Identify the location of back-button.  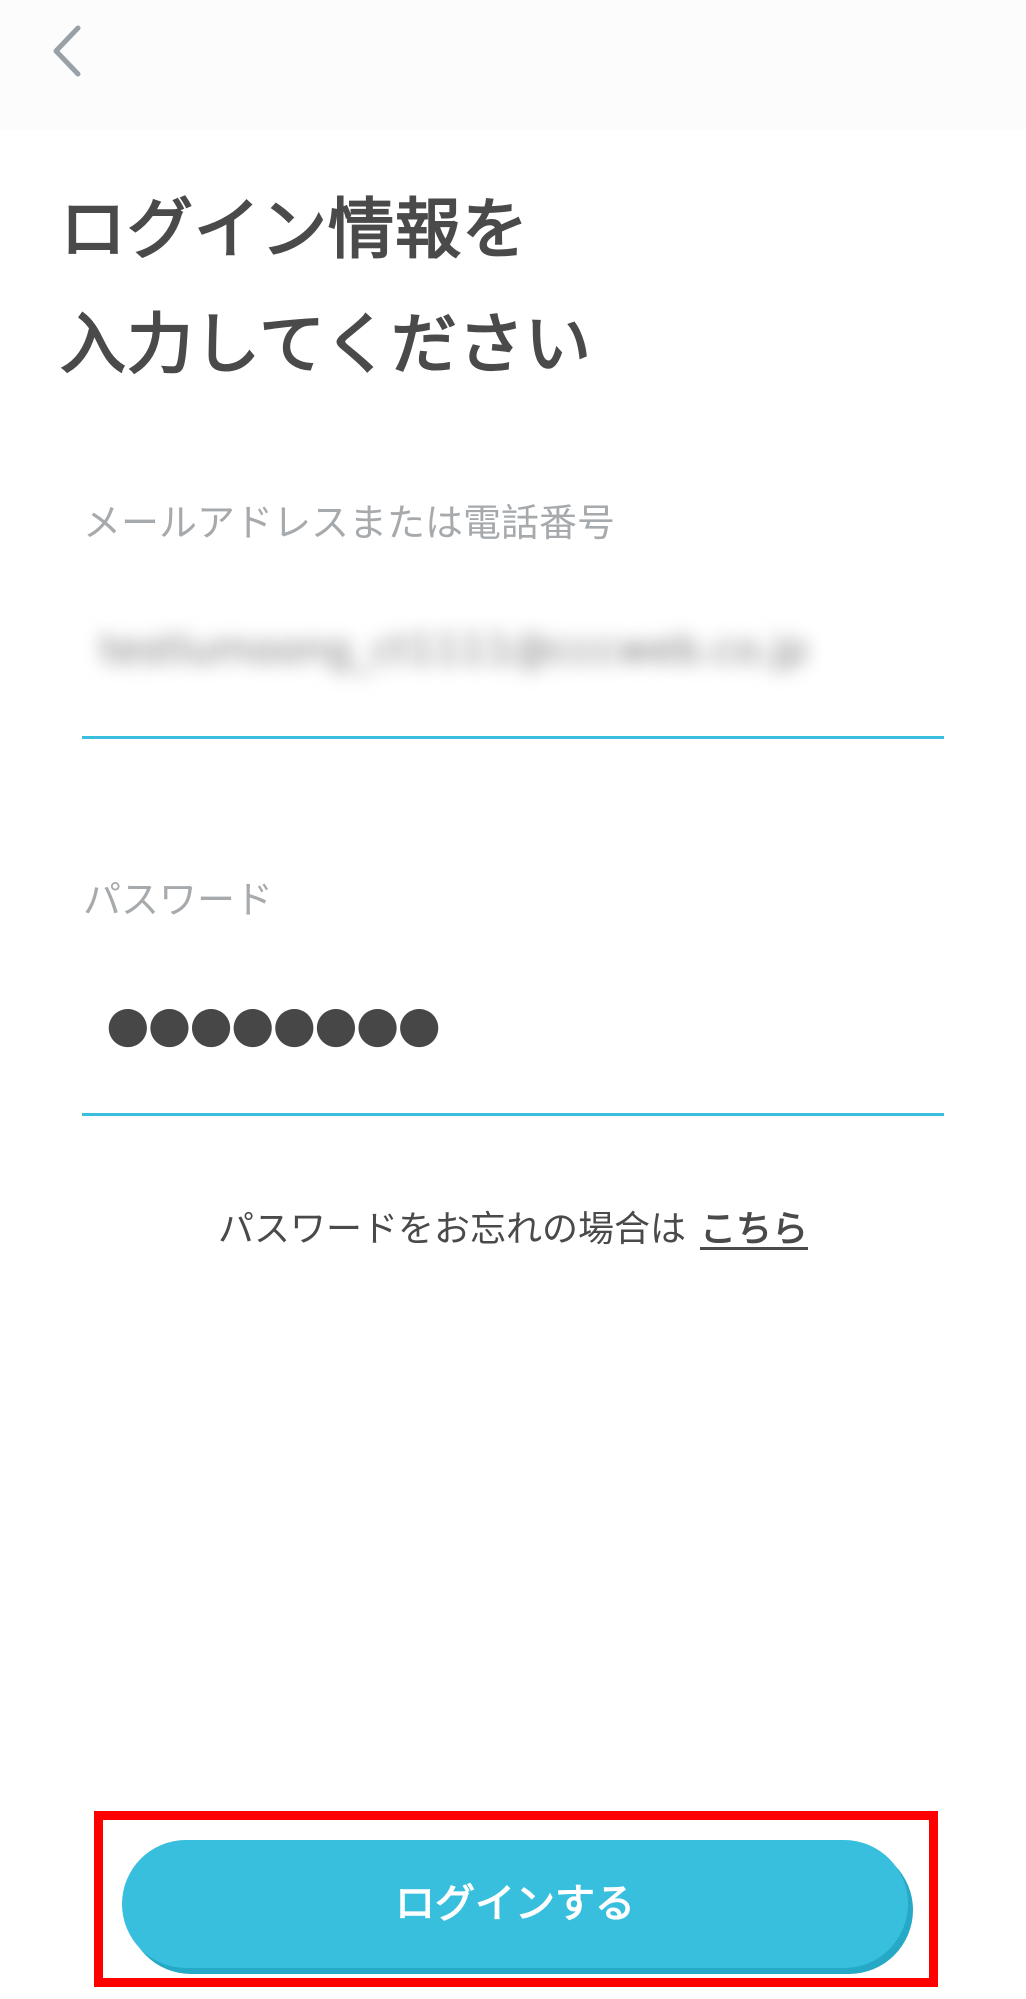
(70, 51).